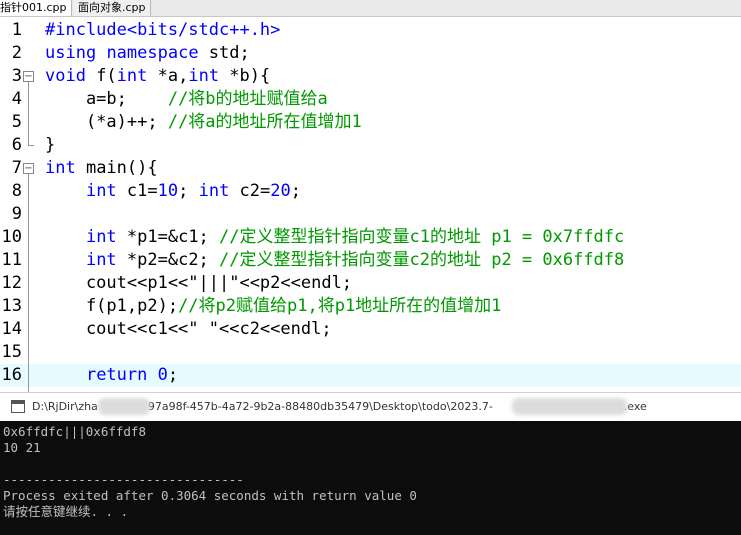  What do you see at coordinates (370, 283) in the screenshot?
I see `code-line: 12 cout<<p1<<"|||"<<p2<<endl;` at bounding box center [370, 283].